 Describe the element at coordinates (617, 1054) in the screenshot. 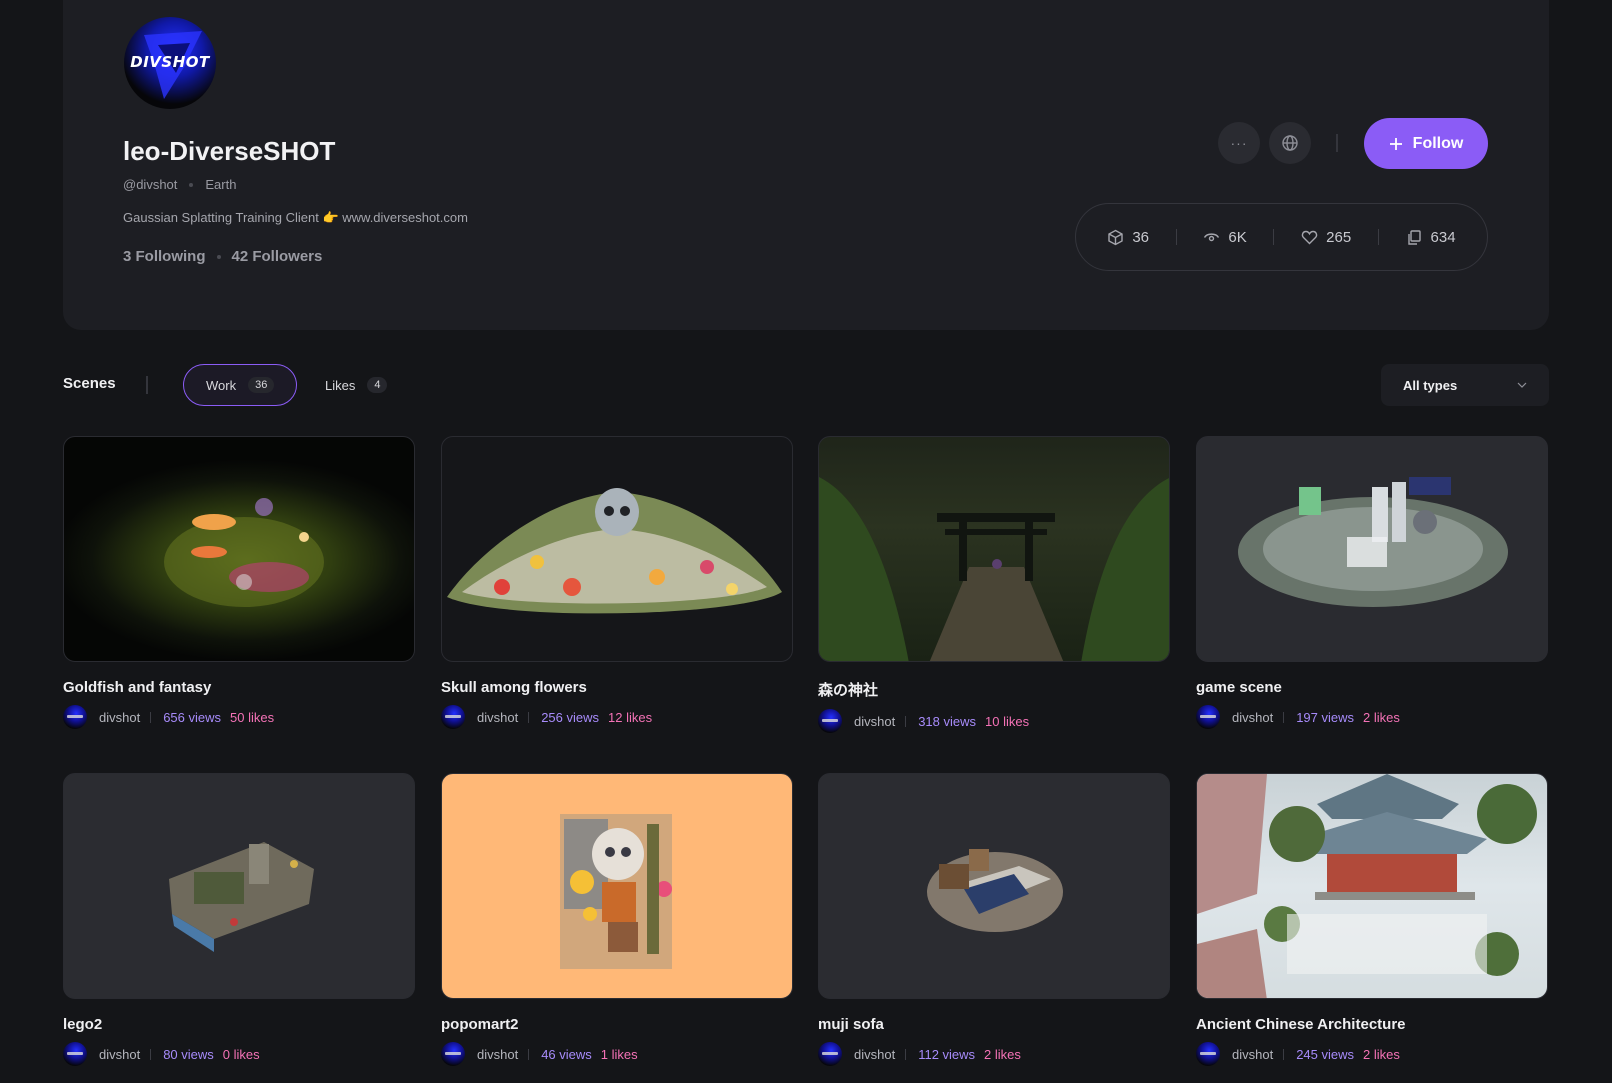

I see `scene-meta: divshot 46 views 1 likes` at that location.